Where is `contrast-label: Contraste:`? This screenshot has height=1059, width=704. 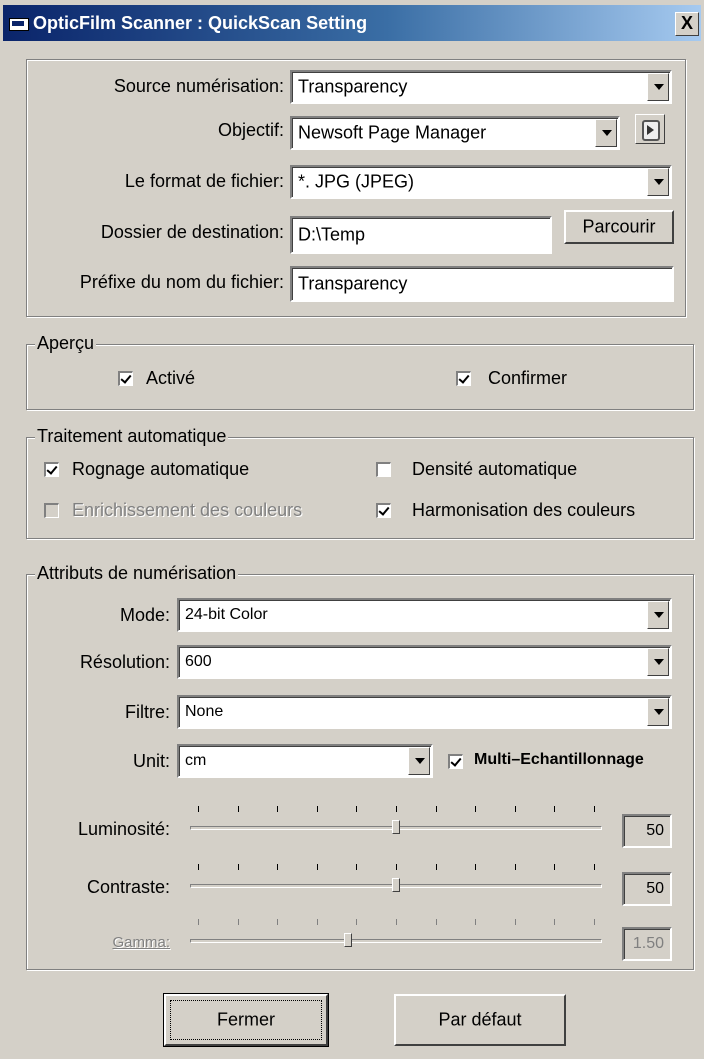 contrast-label: Contraste: is located at coordinates (128, 887).